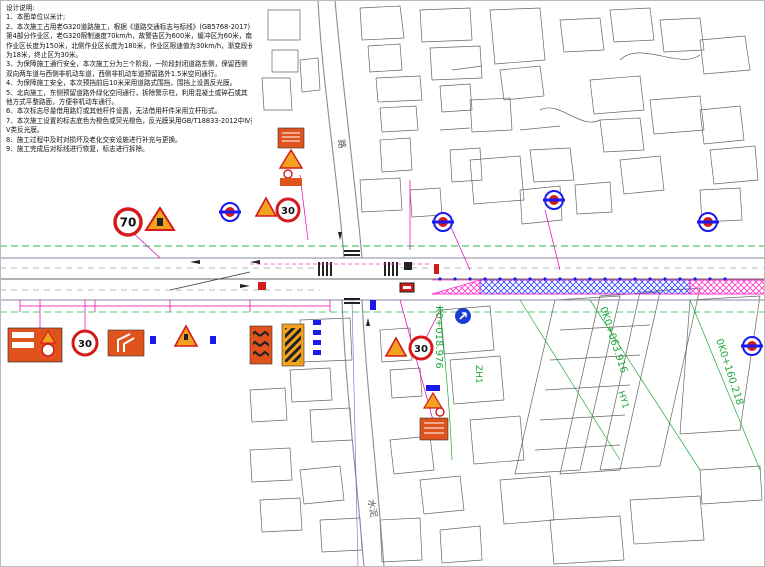 The width and height of the screenshot is (765, 567). What do you see at coordinates (434, 413) in the screenshot?
I see `construction-notice-board-south` at bounding box center [434, 413].